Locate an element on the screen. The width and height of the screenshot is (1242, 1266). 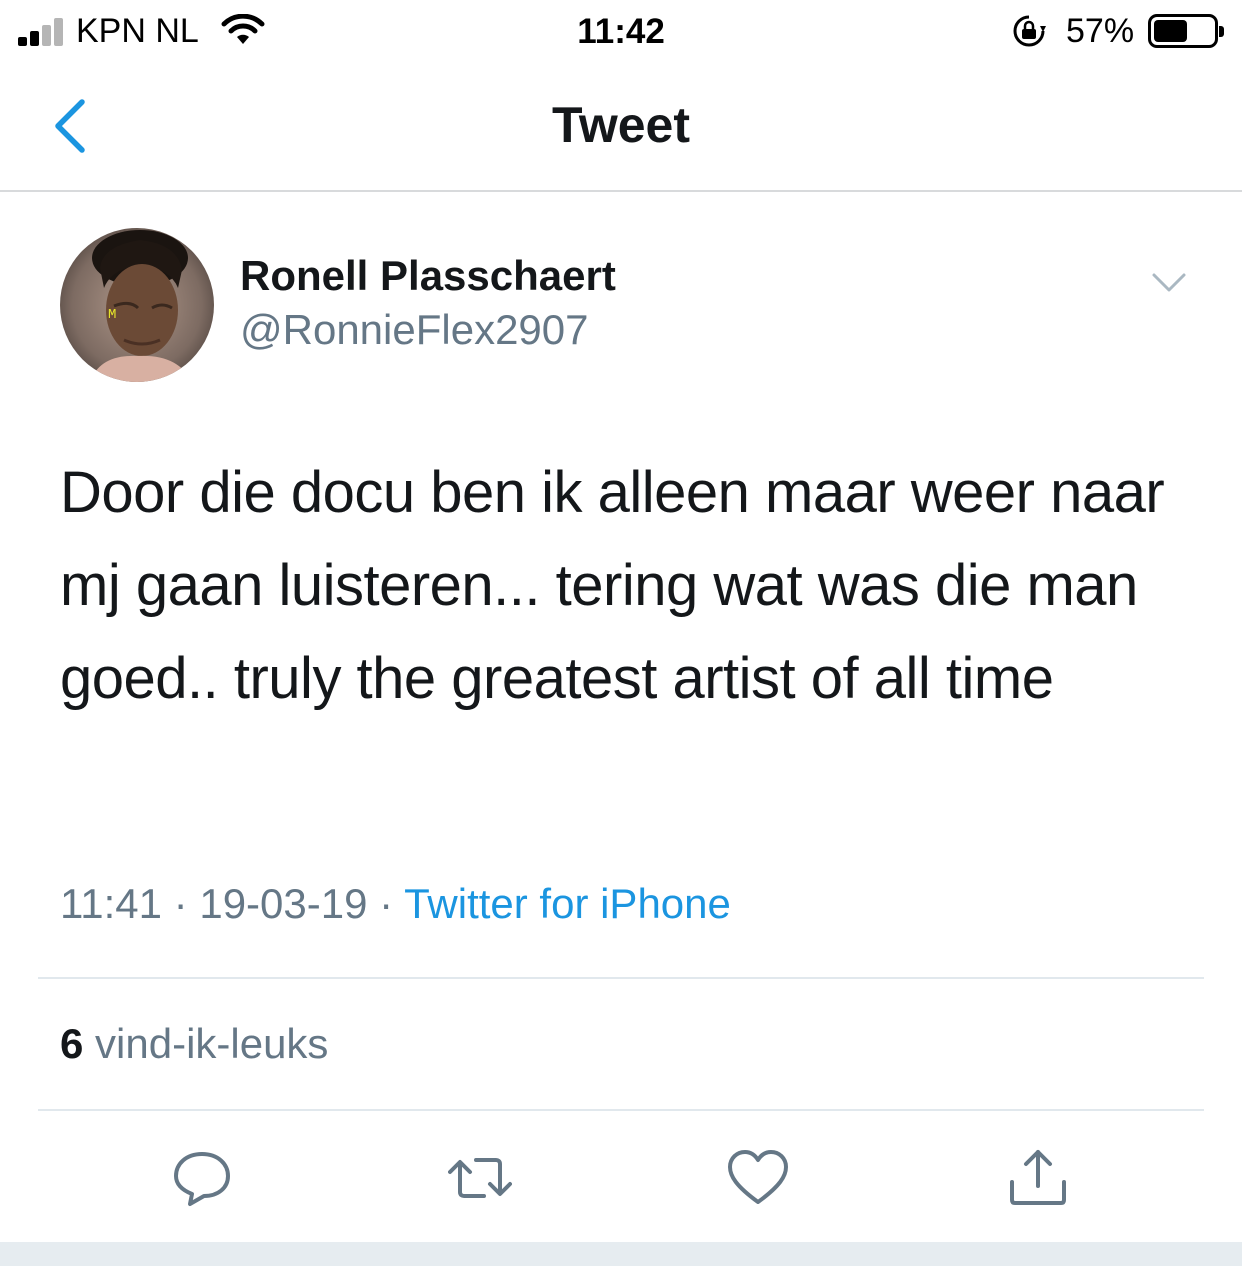
status-clock: 11:42 is located at coordinates (621, 31).